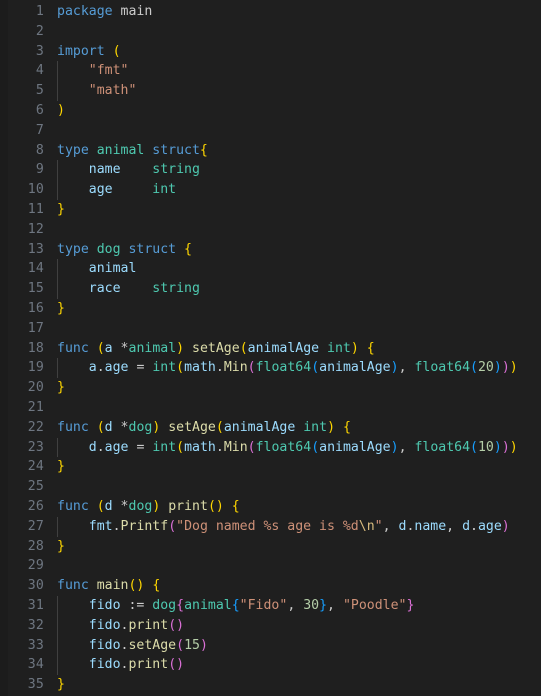 This screenshot has width=541, height=696. What do you see at coordinates (270, 269) in the screenshot?
I see `code-line: 14 animal` at bounding box center [270, 269].